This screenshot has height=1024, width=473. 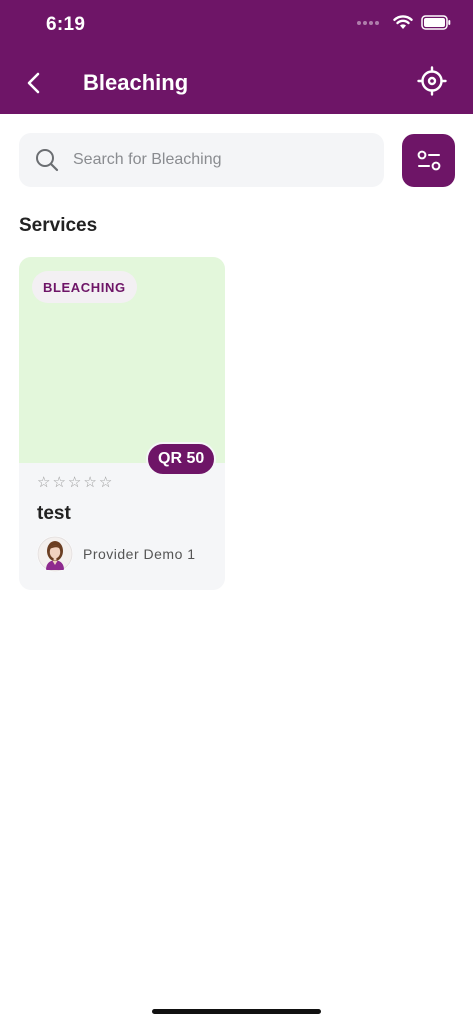 I want to click on rating-stars: ☆ ☆ ☆ ☆ ☆, so click(x=74, y=483).